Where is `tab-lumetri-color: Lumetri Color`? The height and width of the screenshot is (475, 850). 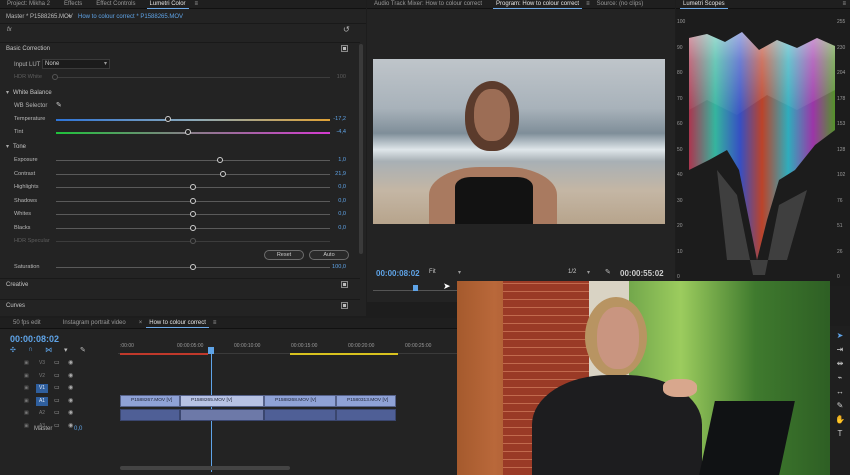 tab-lumetri-color: Lumetri Color is located at coordinates (168, 4).